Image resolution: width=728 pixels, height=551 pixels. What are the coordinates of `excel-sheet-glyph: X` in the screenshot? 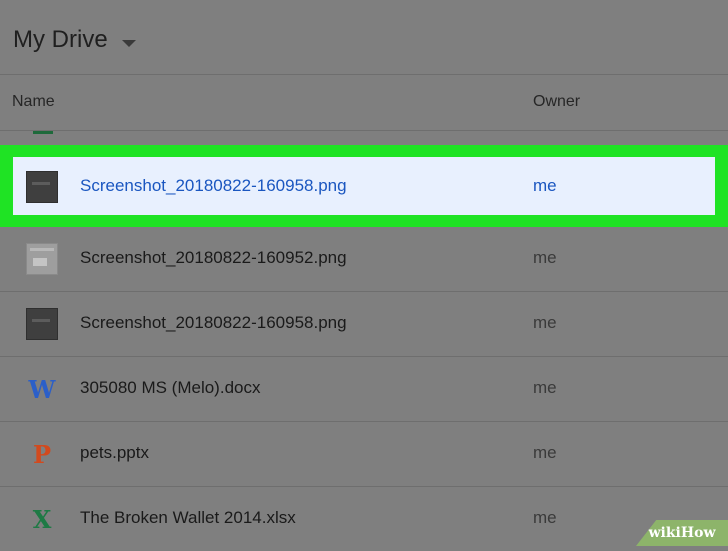 It's located at (42, 519).